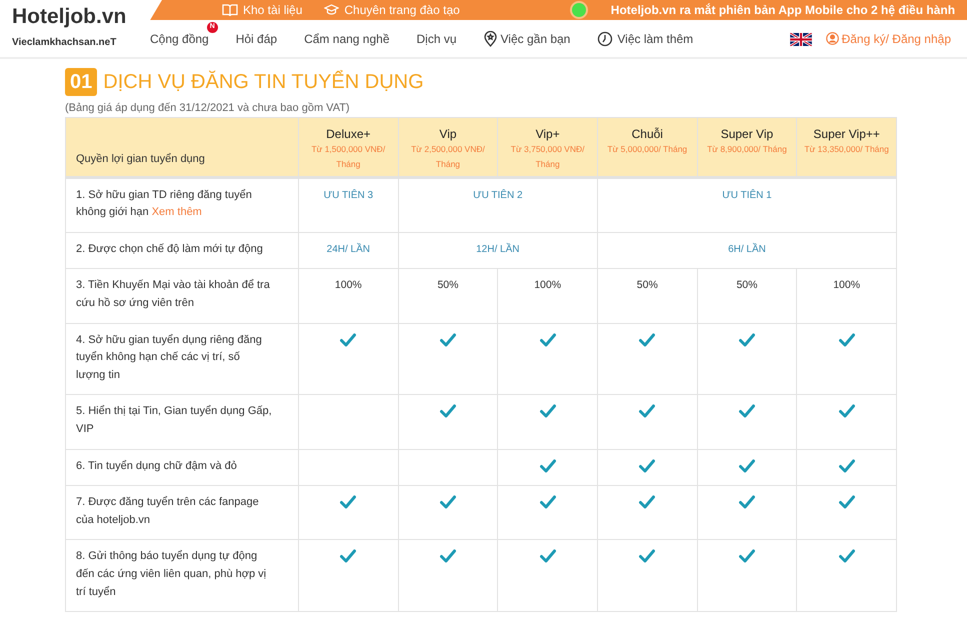 This screenshot has height=629, width=967. Describe the element at coordinates (347, 39) in the screenshot. I see `nav-link: Cẩm nang nghề` at that location.